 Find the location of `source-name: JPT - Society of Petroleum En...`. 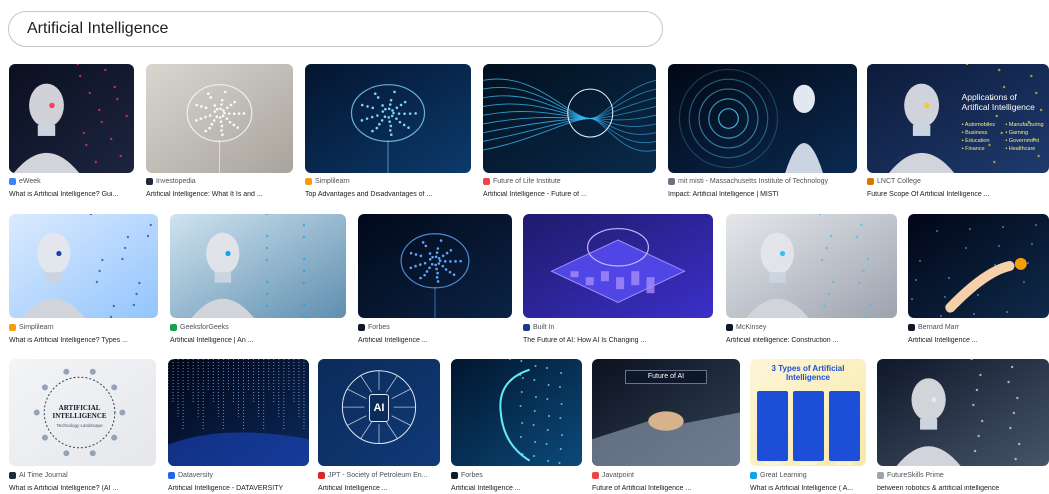

source-name: JPT - Society of Petroleum En... is located at coordinates (378, 475).